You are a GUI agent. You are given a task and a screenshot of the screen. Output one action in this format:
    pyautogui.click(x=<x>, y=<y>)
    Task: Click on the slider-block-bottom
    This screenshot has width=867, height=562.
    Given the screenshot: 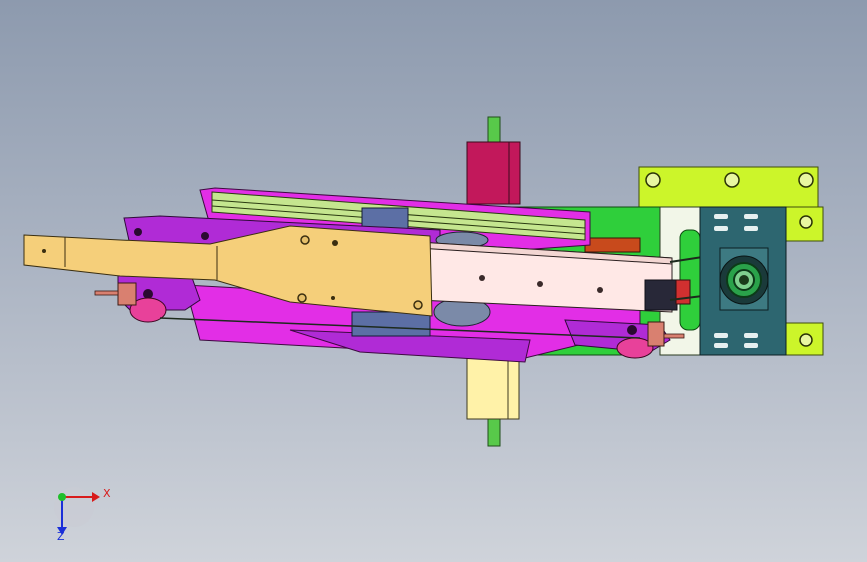 What is the action you would take?
    pyautogui.click(x=391, y=324)
    